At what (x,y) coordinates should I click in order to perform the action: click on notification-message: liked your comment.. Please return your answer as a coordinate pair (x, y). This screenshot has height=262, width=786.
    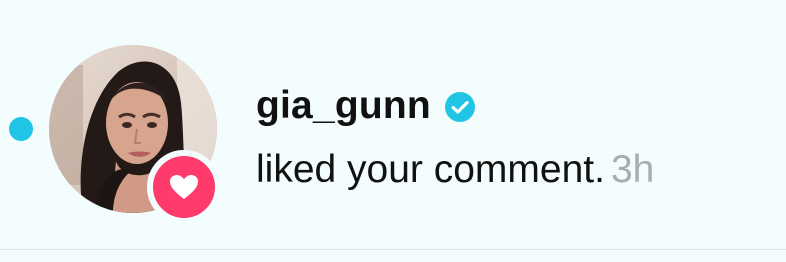
    Looking at the image, I should click on (430, 169).